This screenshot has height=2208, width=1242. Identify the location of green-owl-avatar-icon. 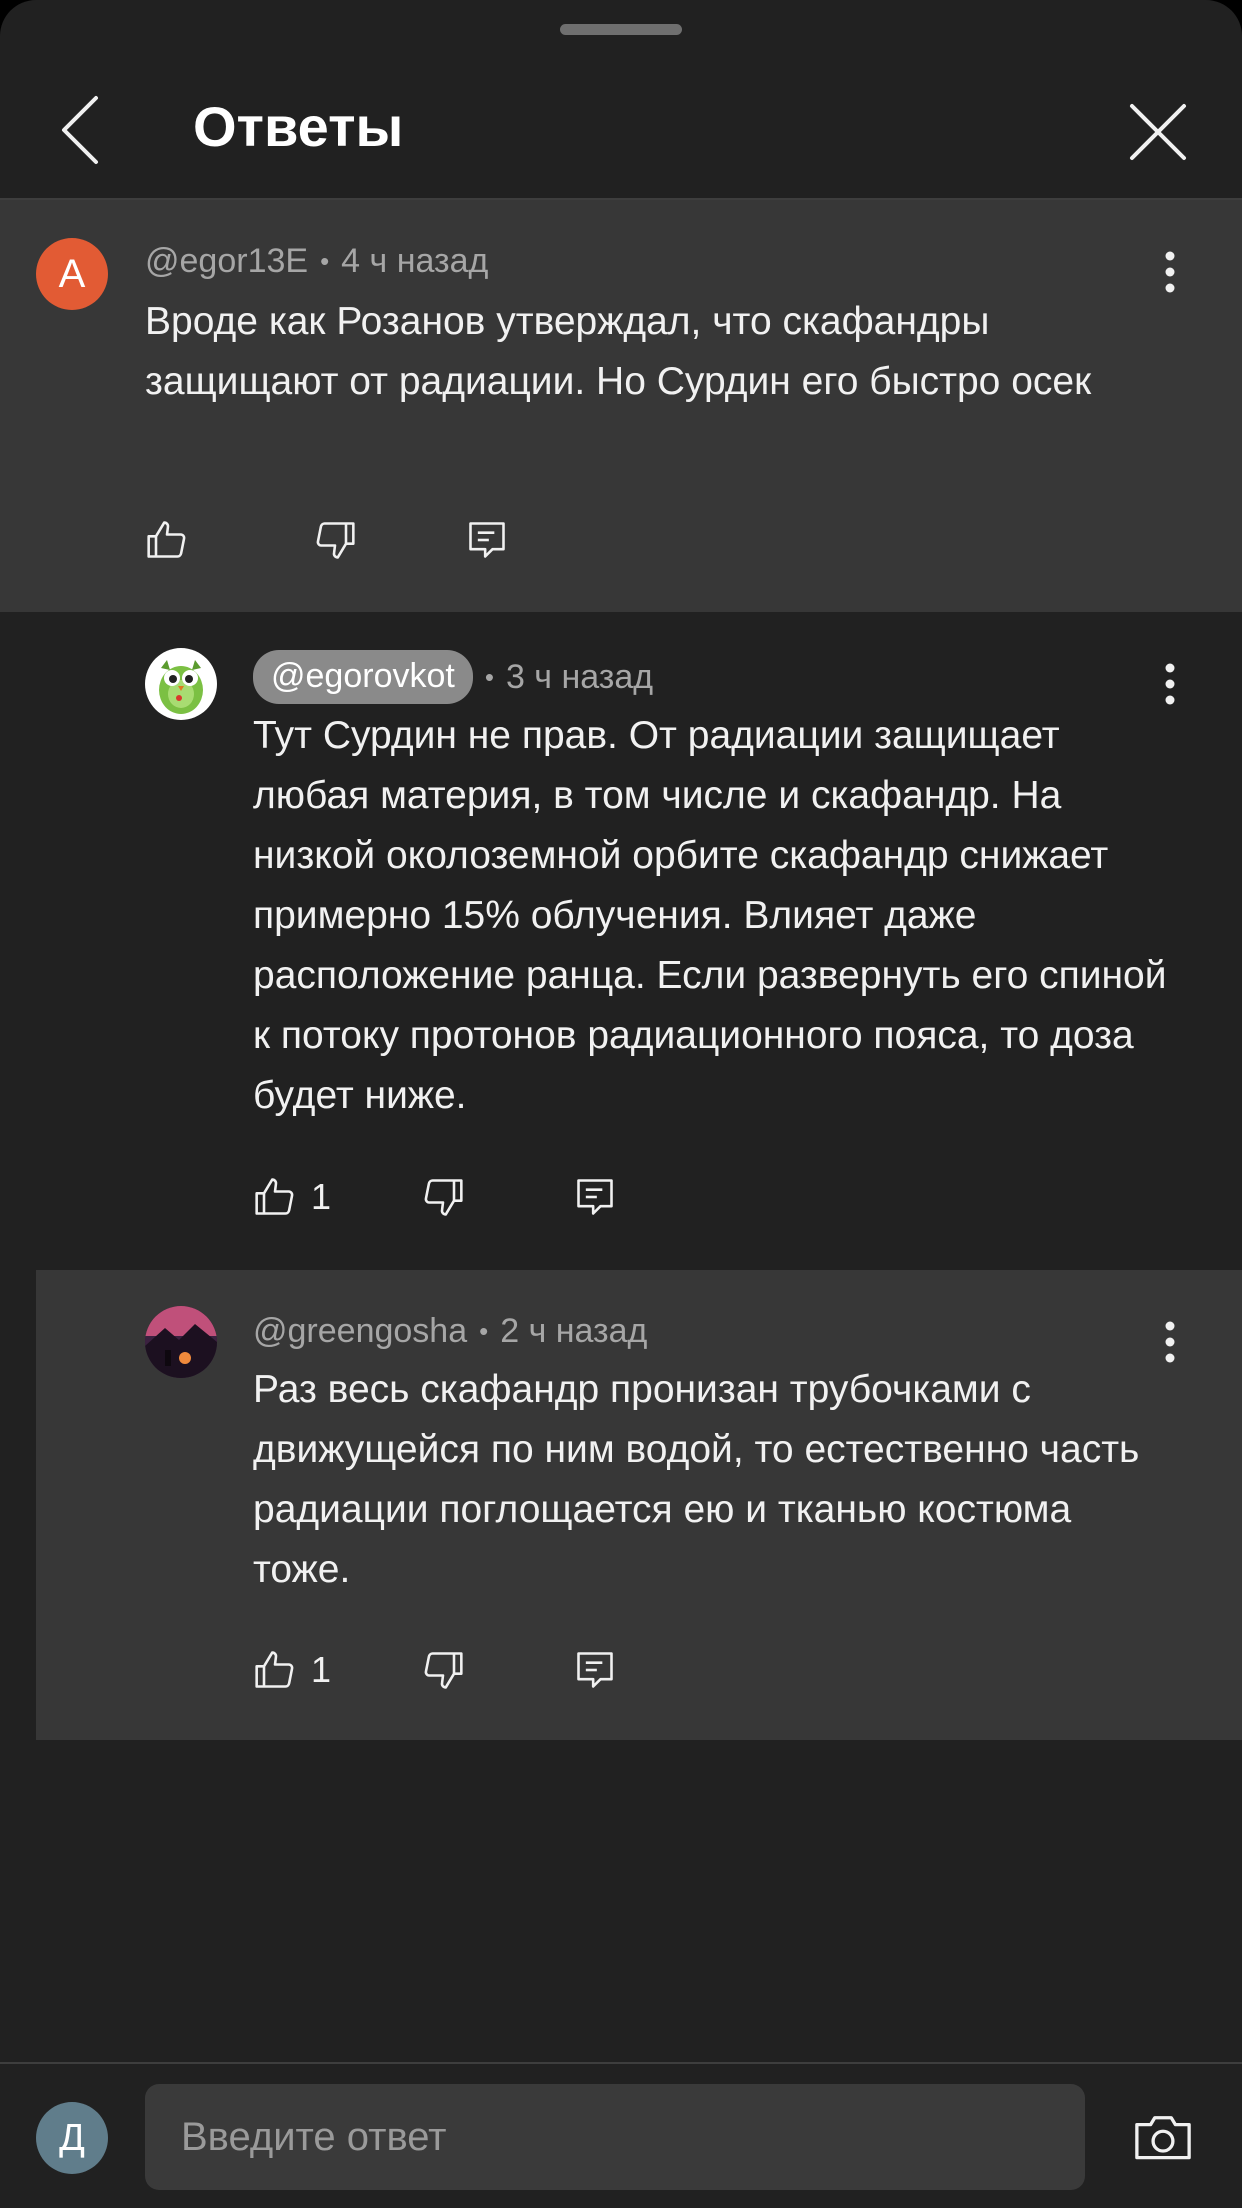
(181, 687).